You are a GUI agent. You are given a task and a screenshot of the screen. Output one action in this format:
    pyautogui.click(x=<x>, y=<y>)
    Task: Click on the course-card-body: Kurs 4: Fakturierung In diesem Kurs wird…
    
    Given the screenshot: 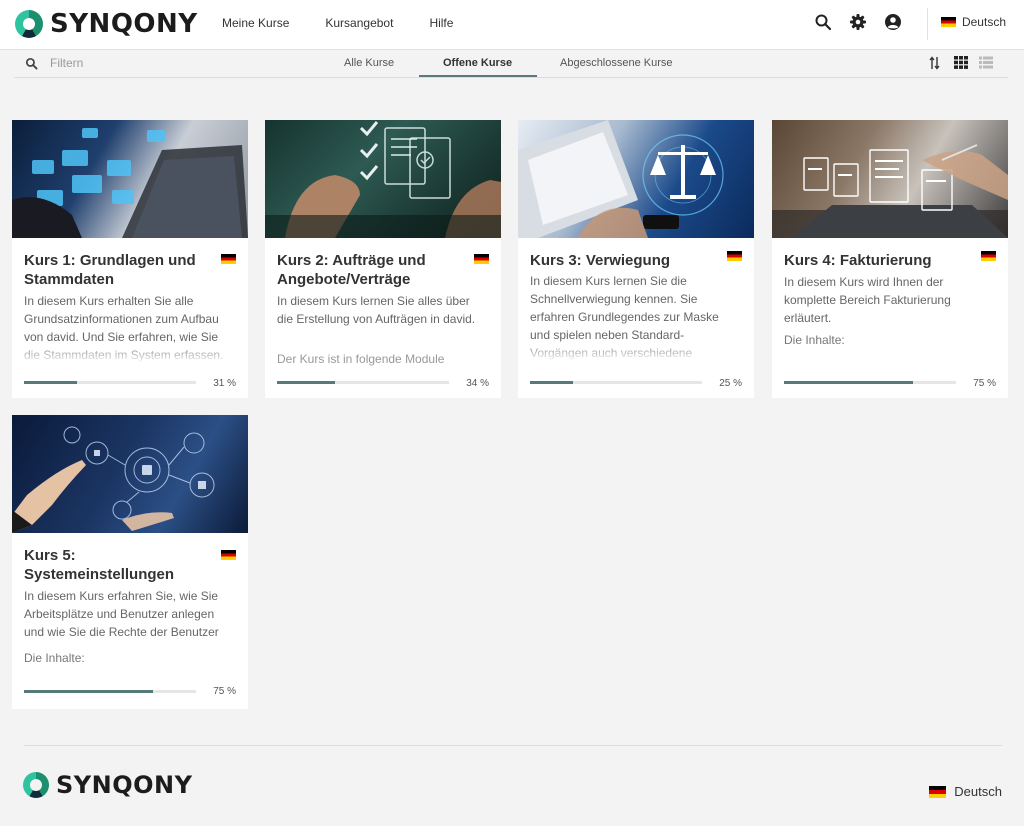 What is the action you would take?
    pyautogui.click(x=890, y=293)
    